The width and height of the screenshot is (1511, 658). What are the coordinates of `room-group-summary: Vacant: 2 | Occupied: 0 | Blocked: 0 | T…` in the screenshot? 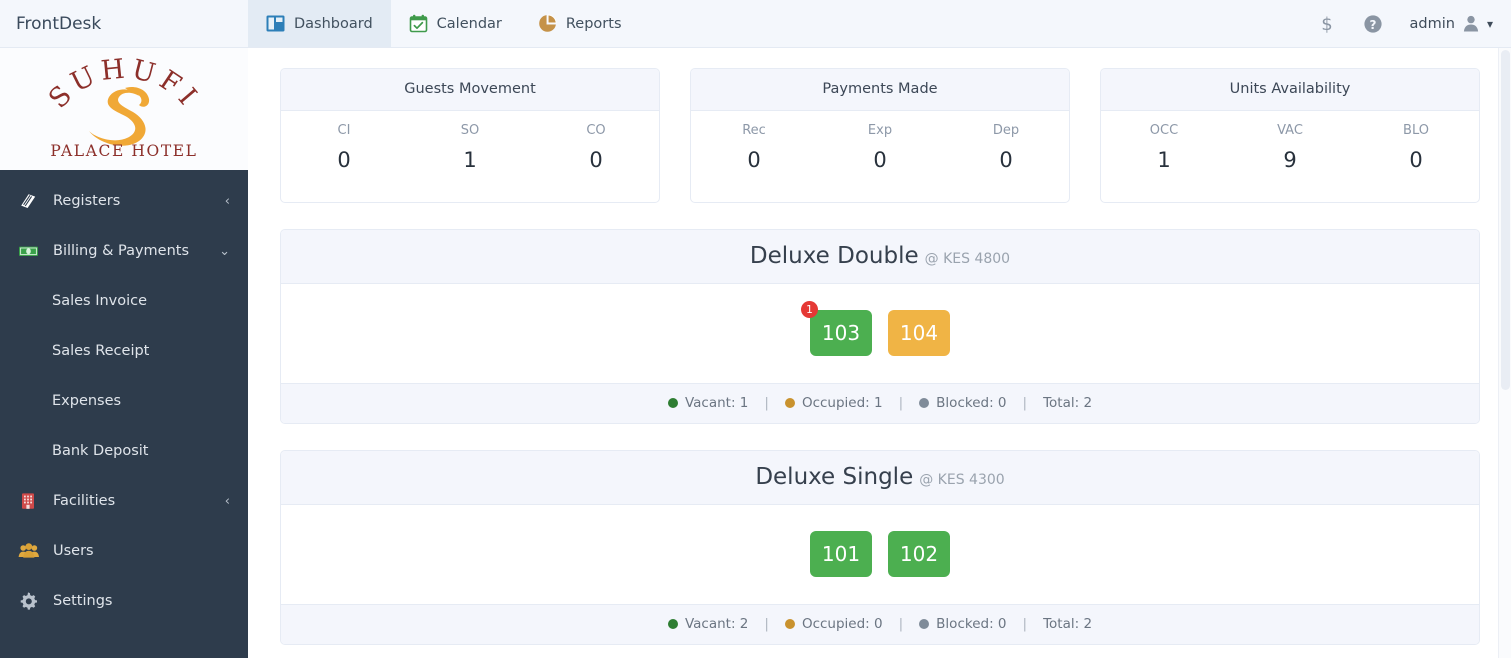 It's located at (880, 624).